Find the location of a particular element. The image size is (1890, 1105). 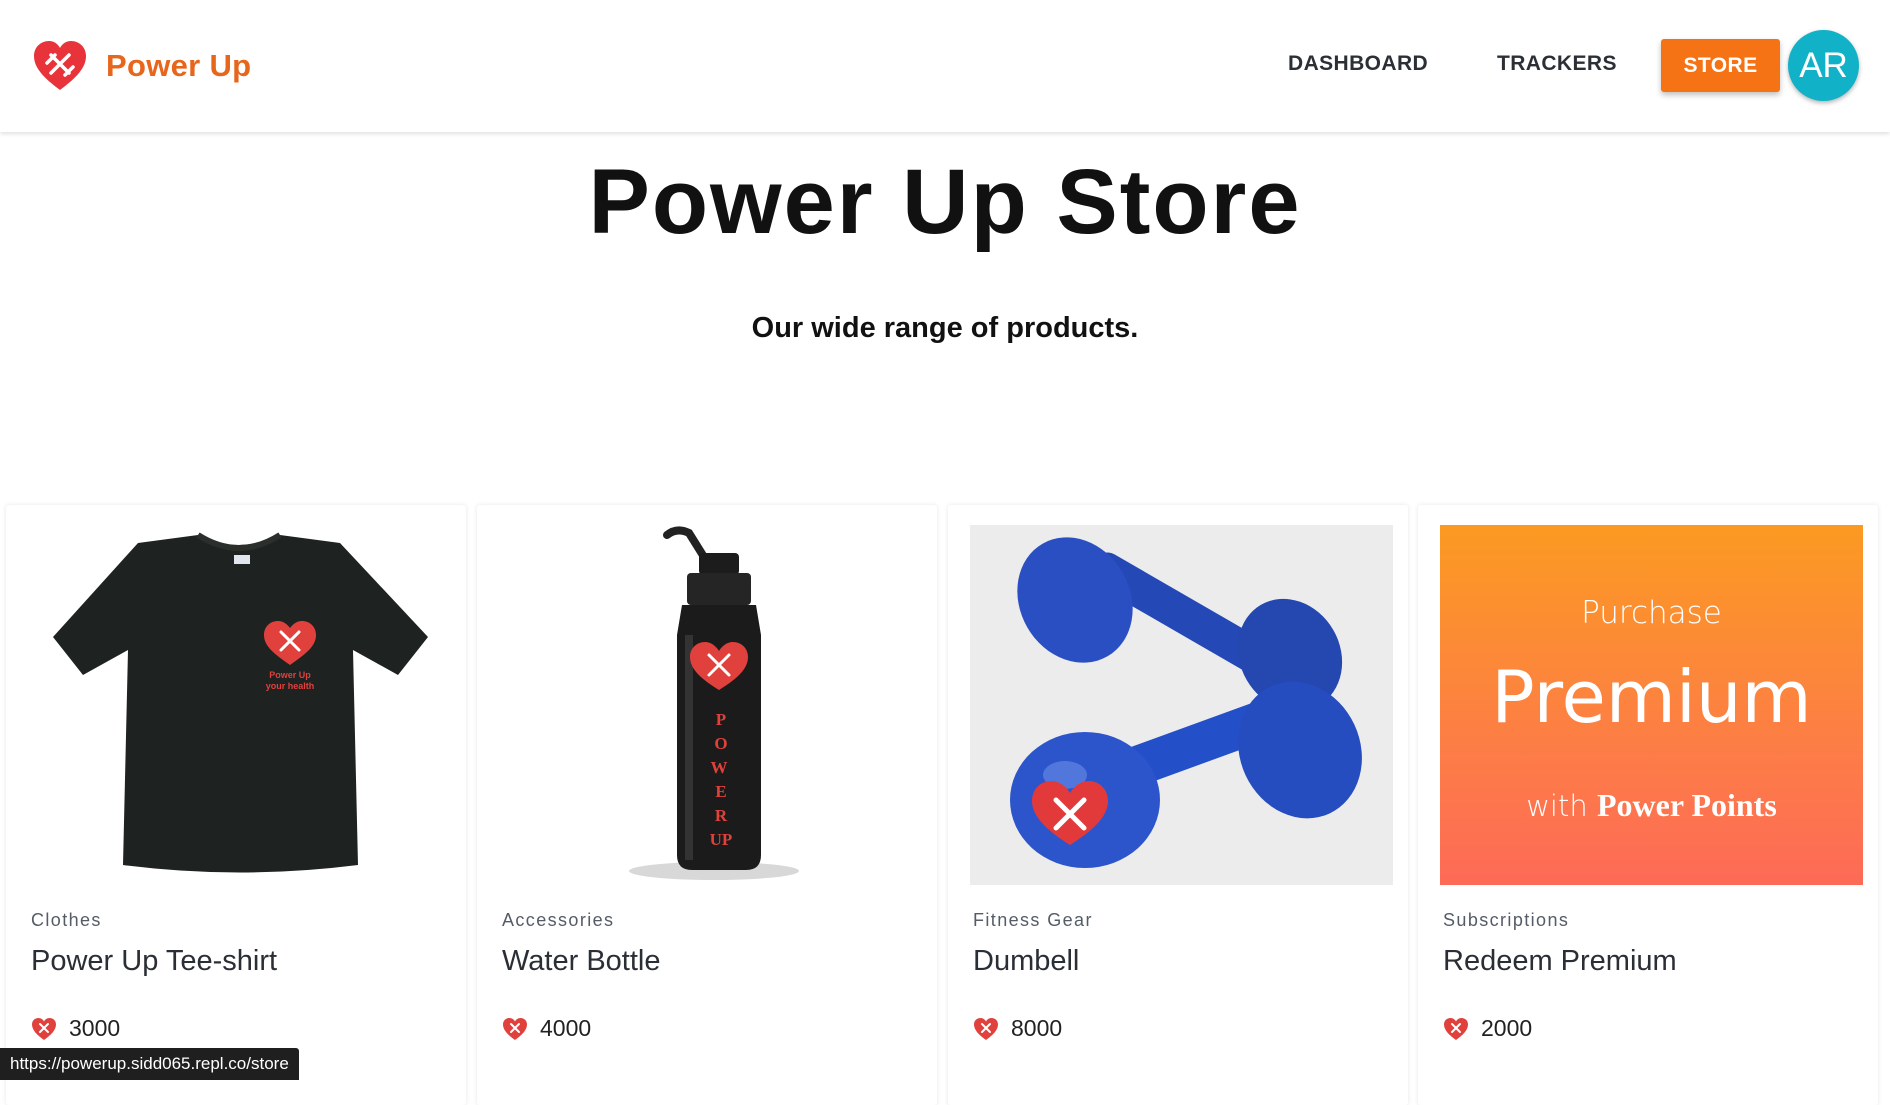

nav-trackers: TRACKERS is located at coordinates (1557, 64).